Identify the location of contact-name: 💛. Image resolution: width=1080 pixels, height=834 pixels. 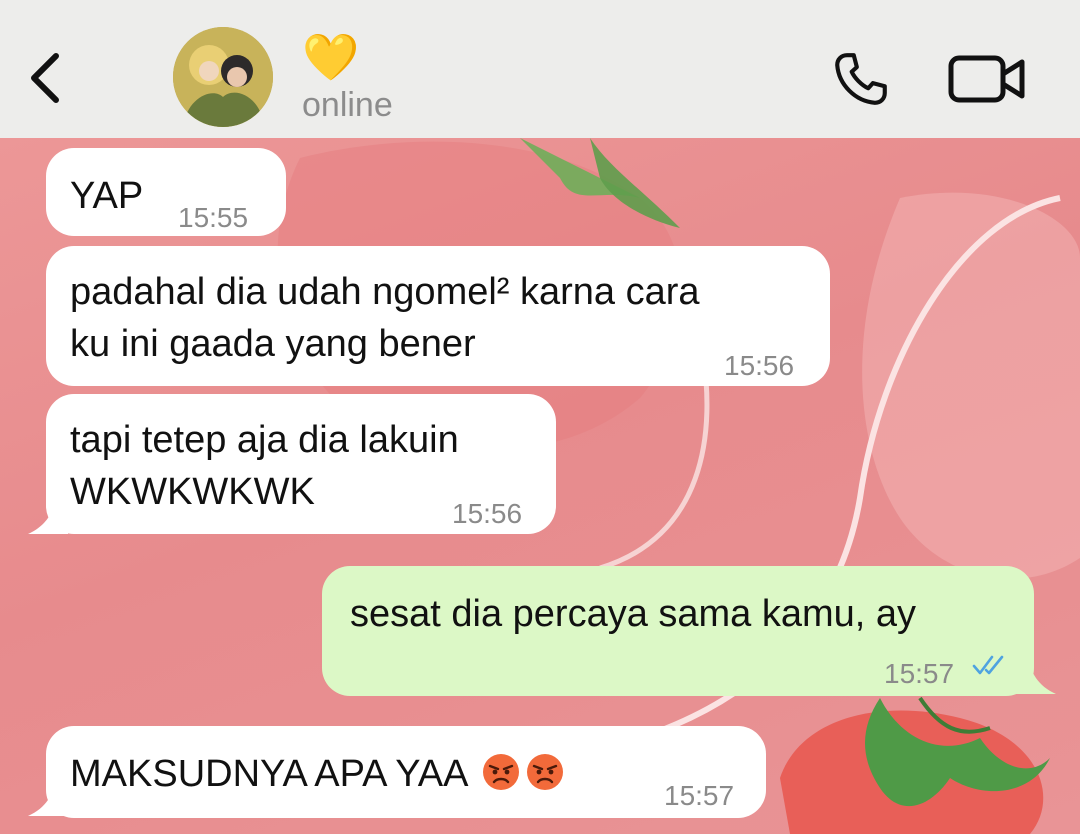
(330, 57).